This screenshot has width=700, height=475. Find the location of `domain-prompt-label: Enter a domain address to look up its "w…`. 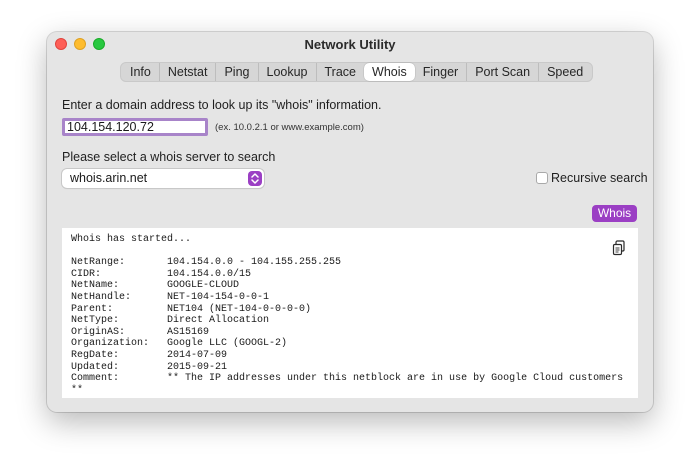

domain-prompt-label: Enter a domain address to look up its "w… is located at coordinates (222, 105).